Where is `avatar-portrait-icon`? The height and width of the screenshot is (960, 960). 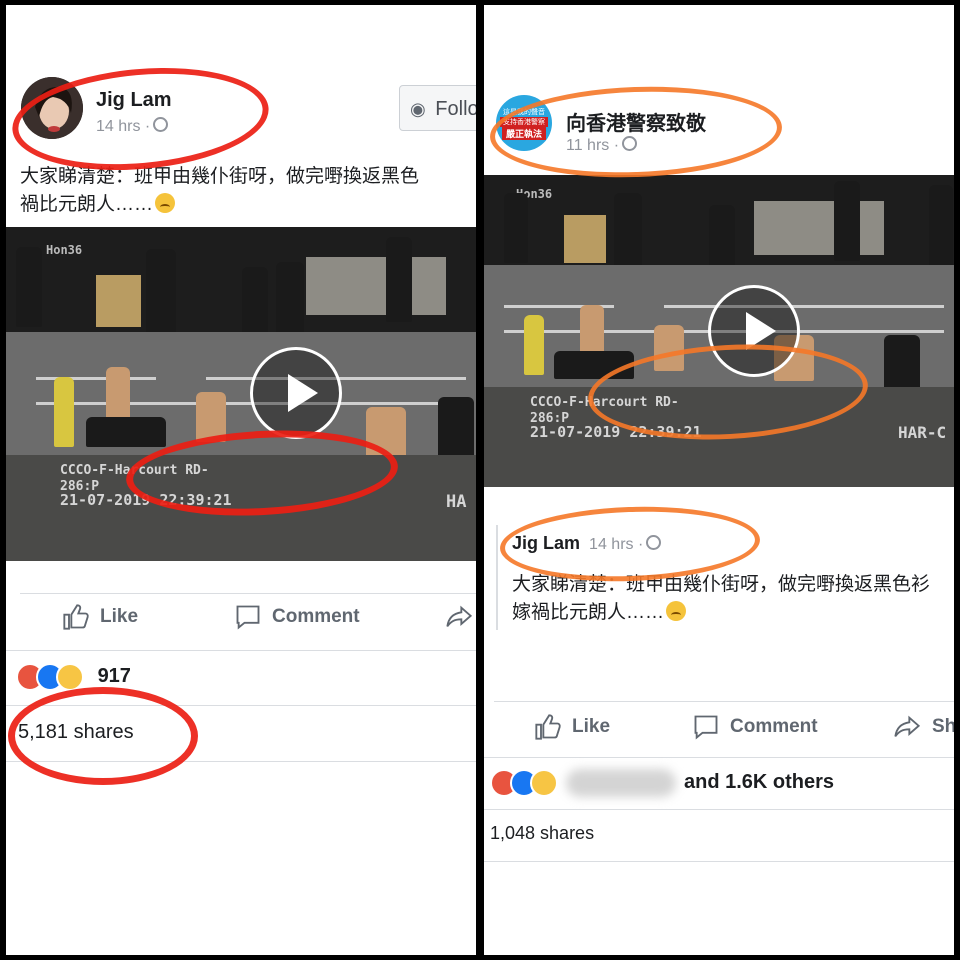 avatar-portrait-icon is located at coordinates (52, 108).